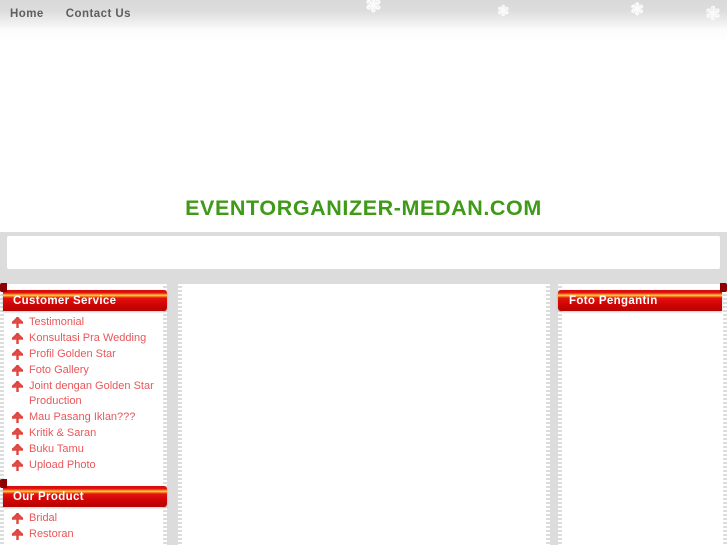  Describe the element at coordinates (72, 354) in the screenshot. I see `list-item-label: Profil Golden Star` at that location.